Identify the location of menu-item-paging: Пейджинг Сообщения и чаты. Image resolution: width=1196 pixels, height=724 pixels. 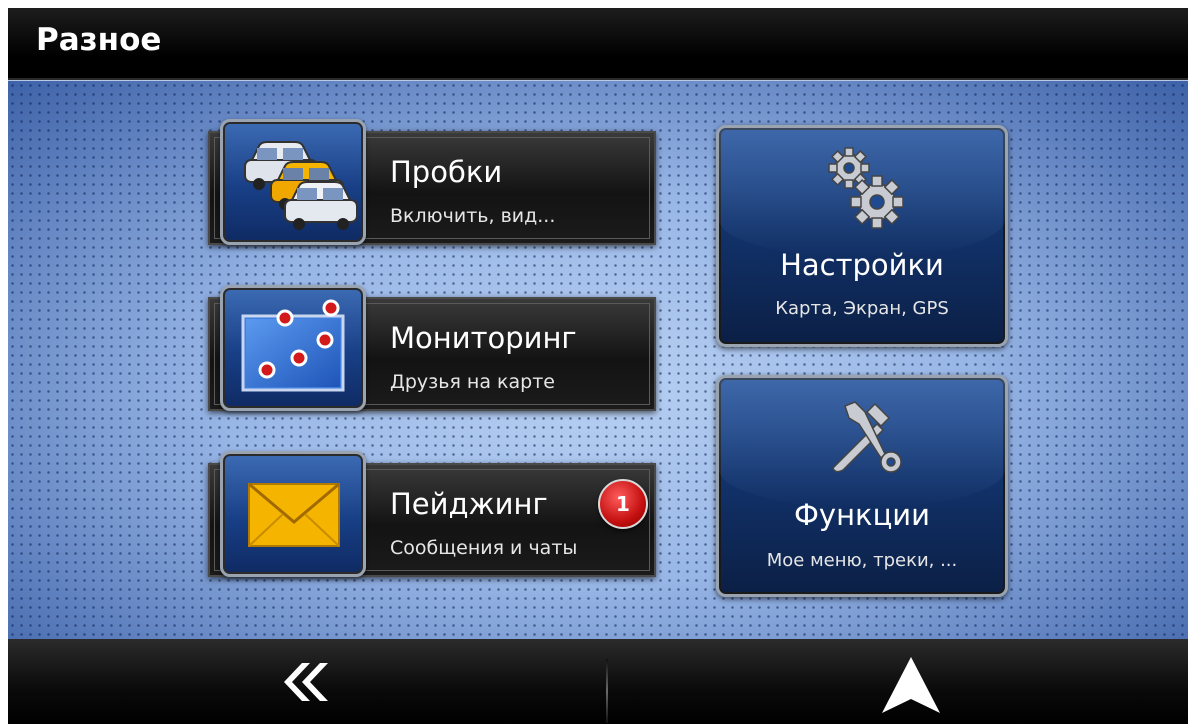
(432, 514).